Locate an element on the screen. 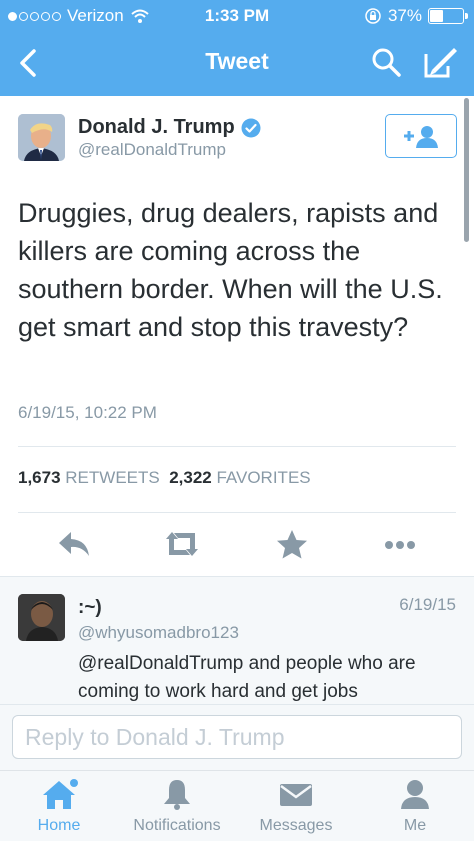 The image size is (474, 841). reply-date: 6/19/15 is located at coordinates (427, 604).